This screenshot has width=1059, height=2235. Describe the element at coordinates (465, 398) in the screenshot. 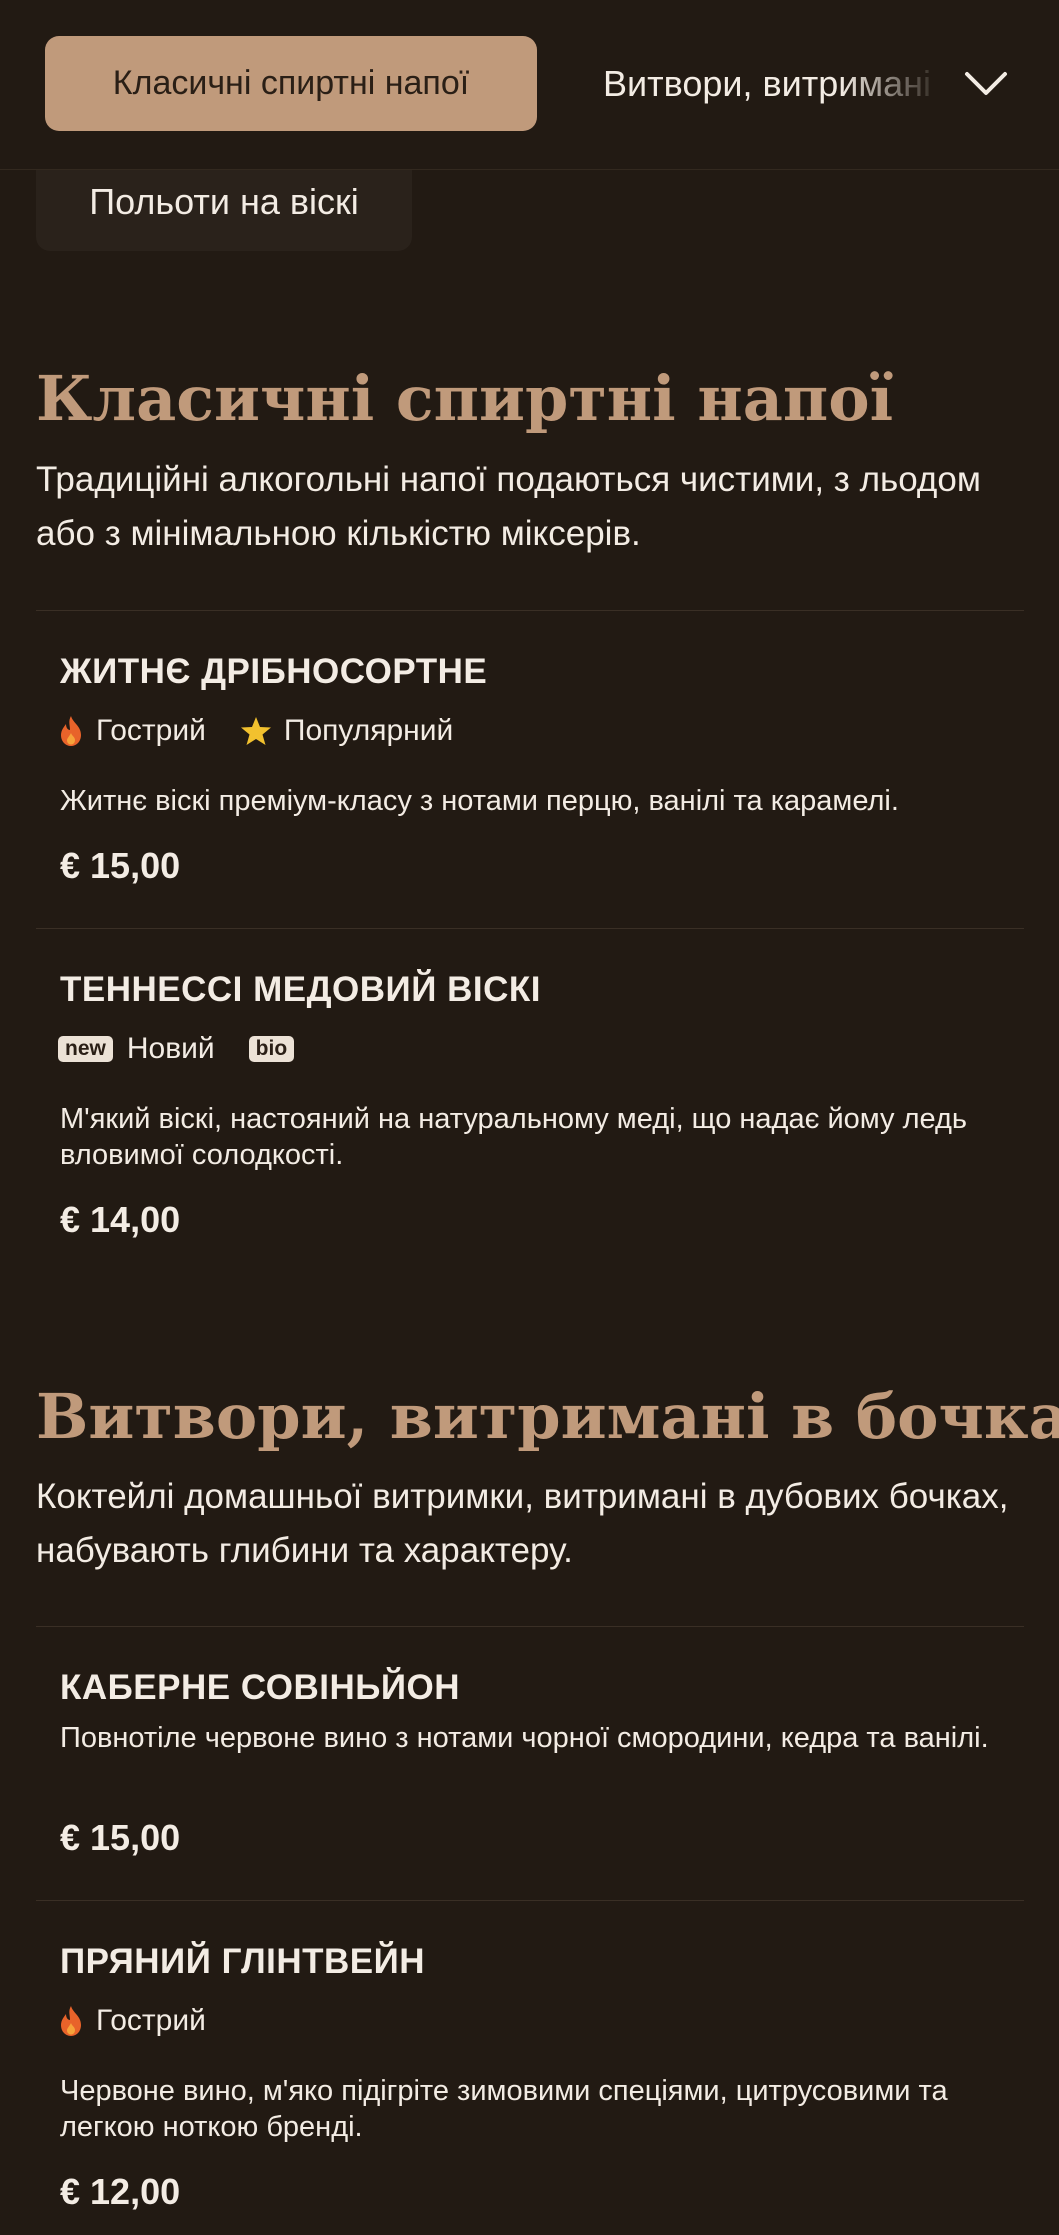

I see `section-title: Класичні спиртні напої` at that location.